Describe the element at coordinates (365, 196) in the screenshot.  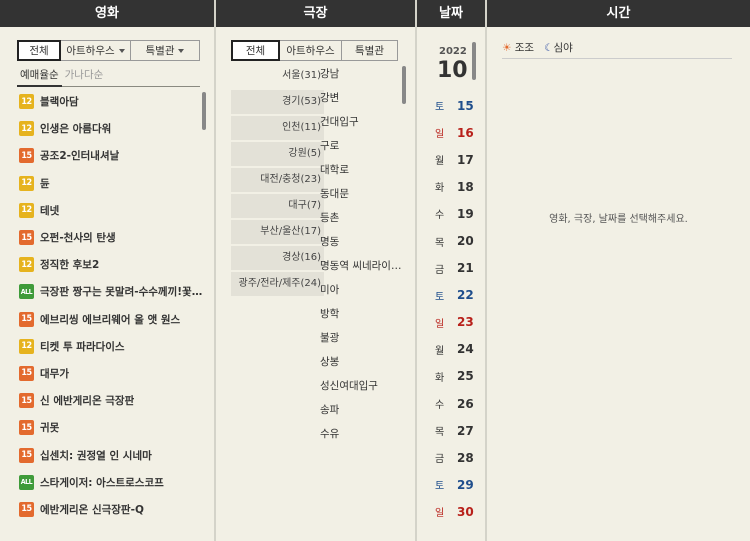
I see `theater-branch-item: 동대문` at that location.